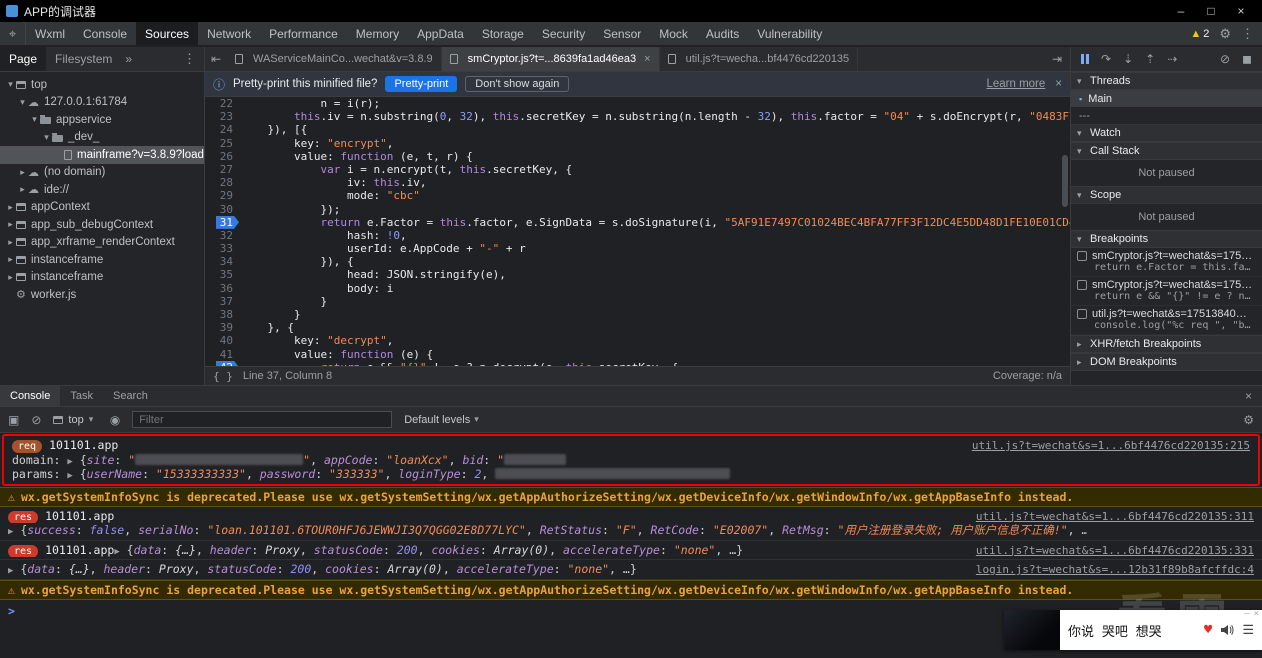 The height and width of the screenshot is (658, 1262). What do you see at coordinates (227, 363) in the screenshot?
I see `breakpoint-marker: 42` at bounding box center [227, 363].